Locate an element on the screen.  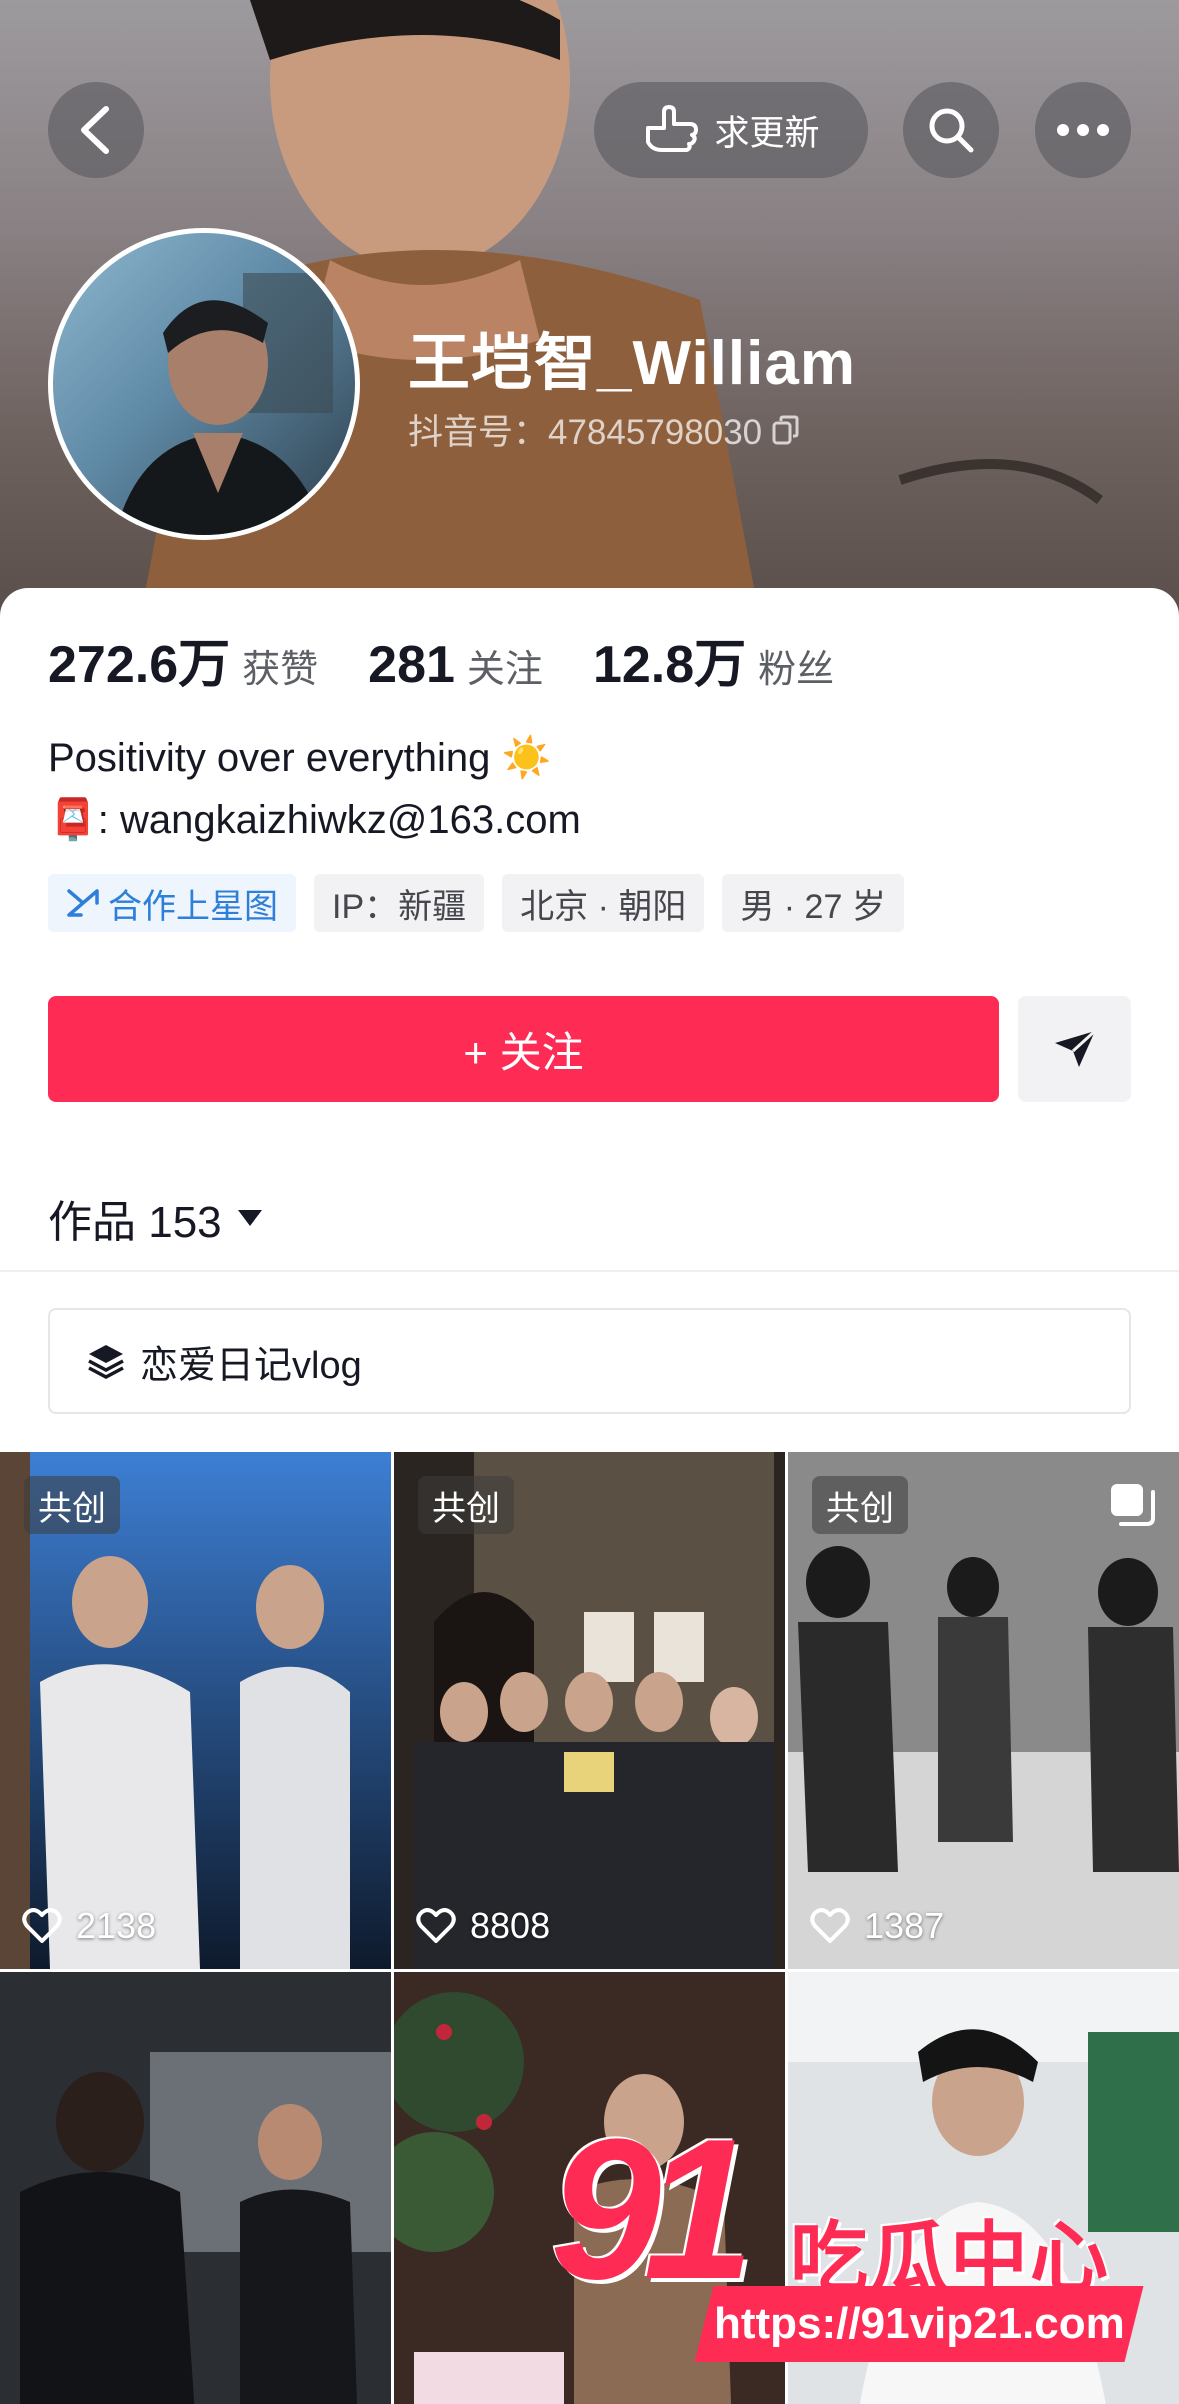
chevron-left-icon is located at coordinates (95, 130).